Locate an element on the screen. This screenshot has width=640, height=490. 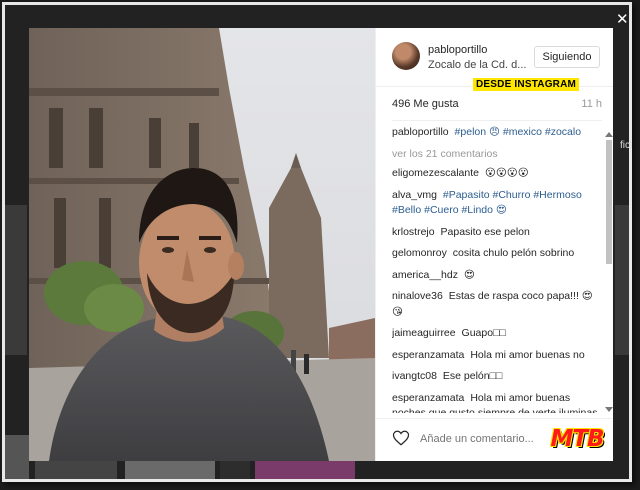
comment-text: Ese pelón□□ is located at coordinates (472, 376).